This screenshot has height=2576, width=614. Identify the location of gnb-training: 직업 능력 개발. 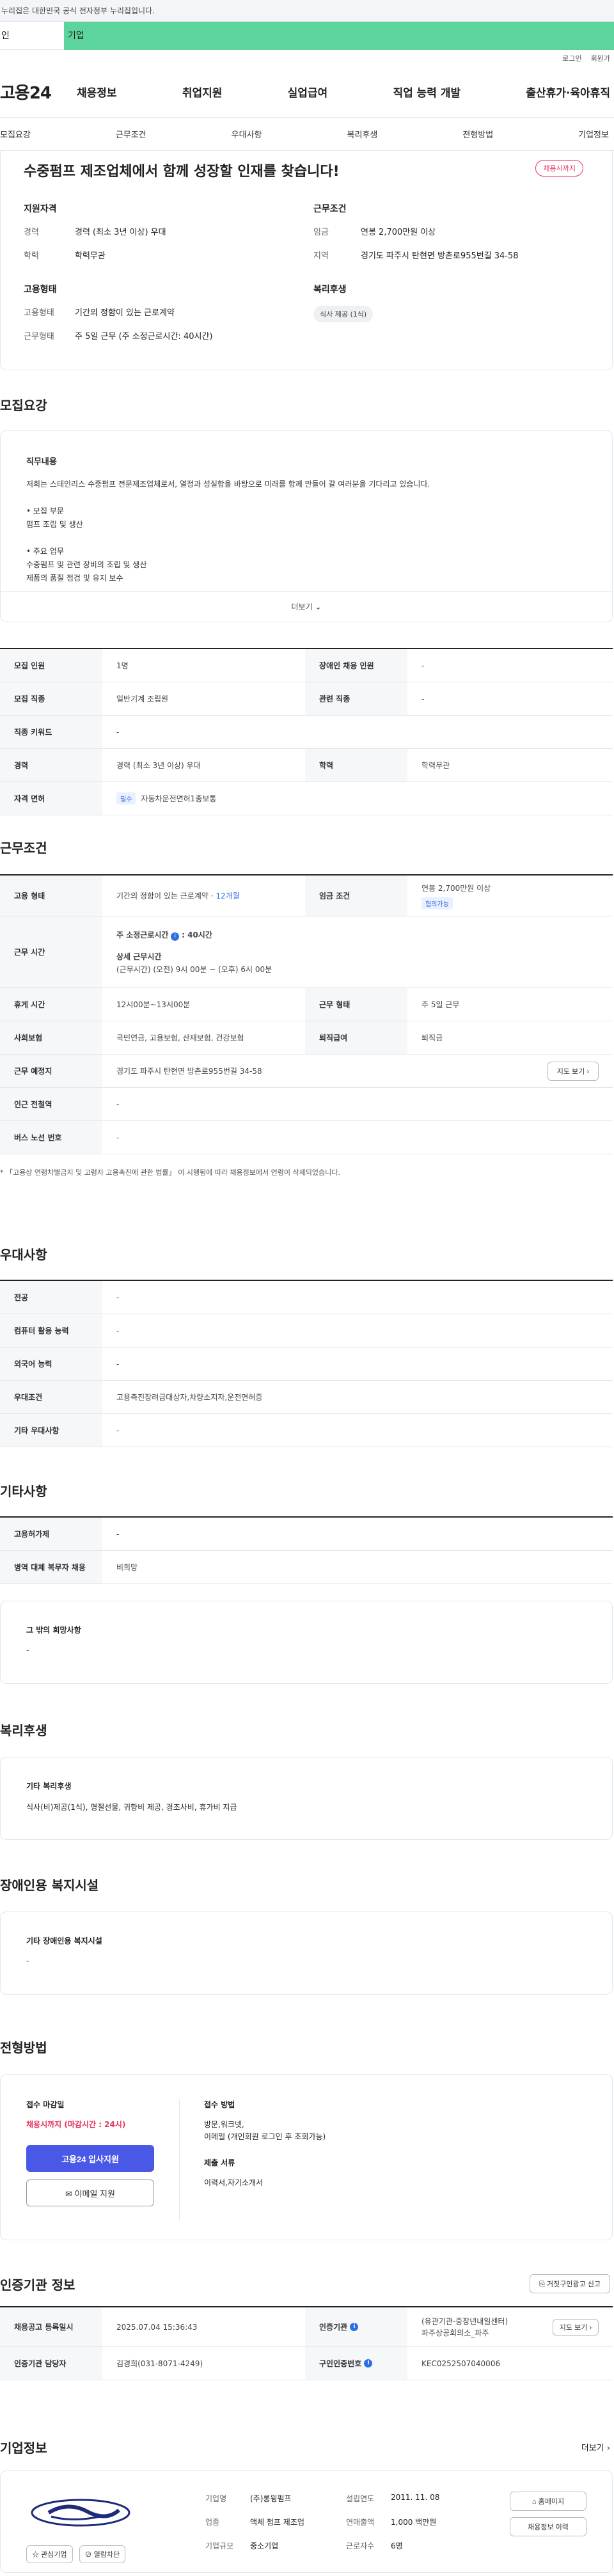
(426, 92).